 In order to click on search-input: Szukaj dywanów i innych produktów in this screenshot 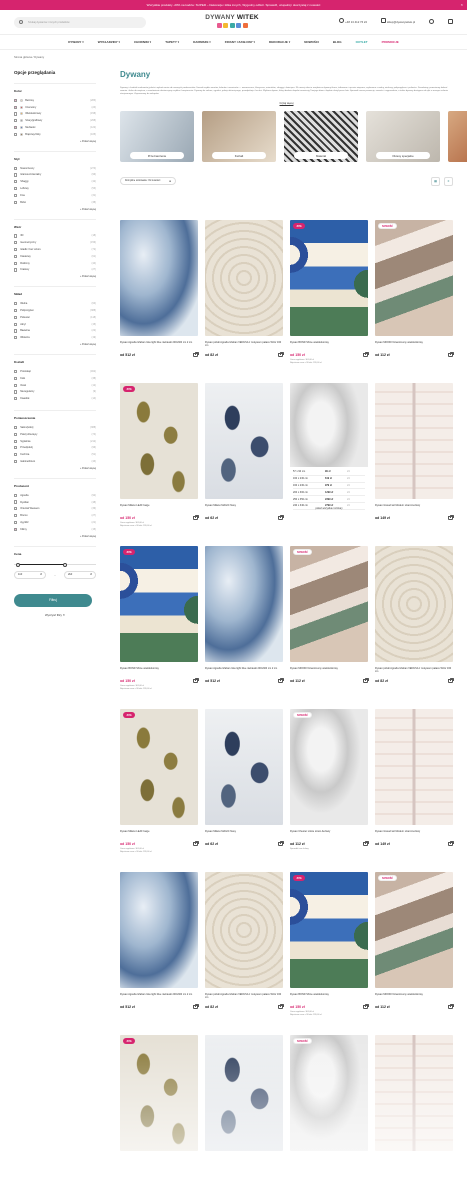, I will do `click(80, 22)`.